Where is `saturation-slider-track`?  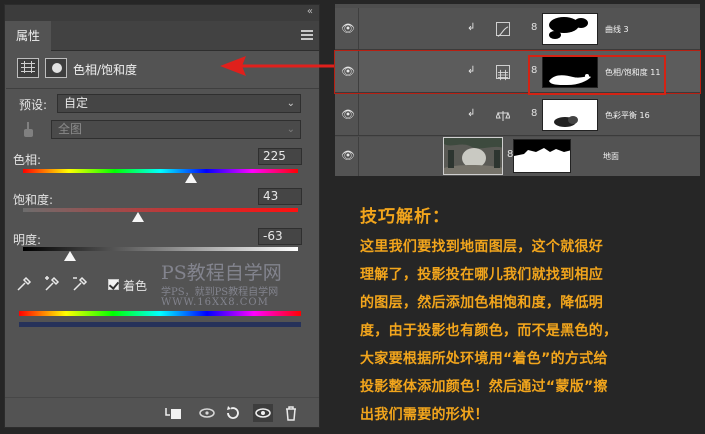
saturation-slider-track is located at coordinates (160, 210).